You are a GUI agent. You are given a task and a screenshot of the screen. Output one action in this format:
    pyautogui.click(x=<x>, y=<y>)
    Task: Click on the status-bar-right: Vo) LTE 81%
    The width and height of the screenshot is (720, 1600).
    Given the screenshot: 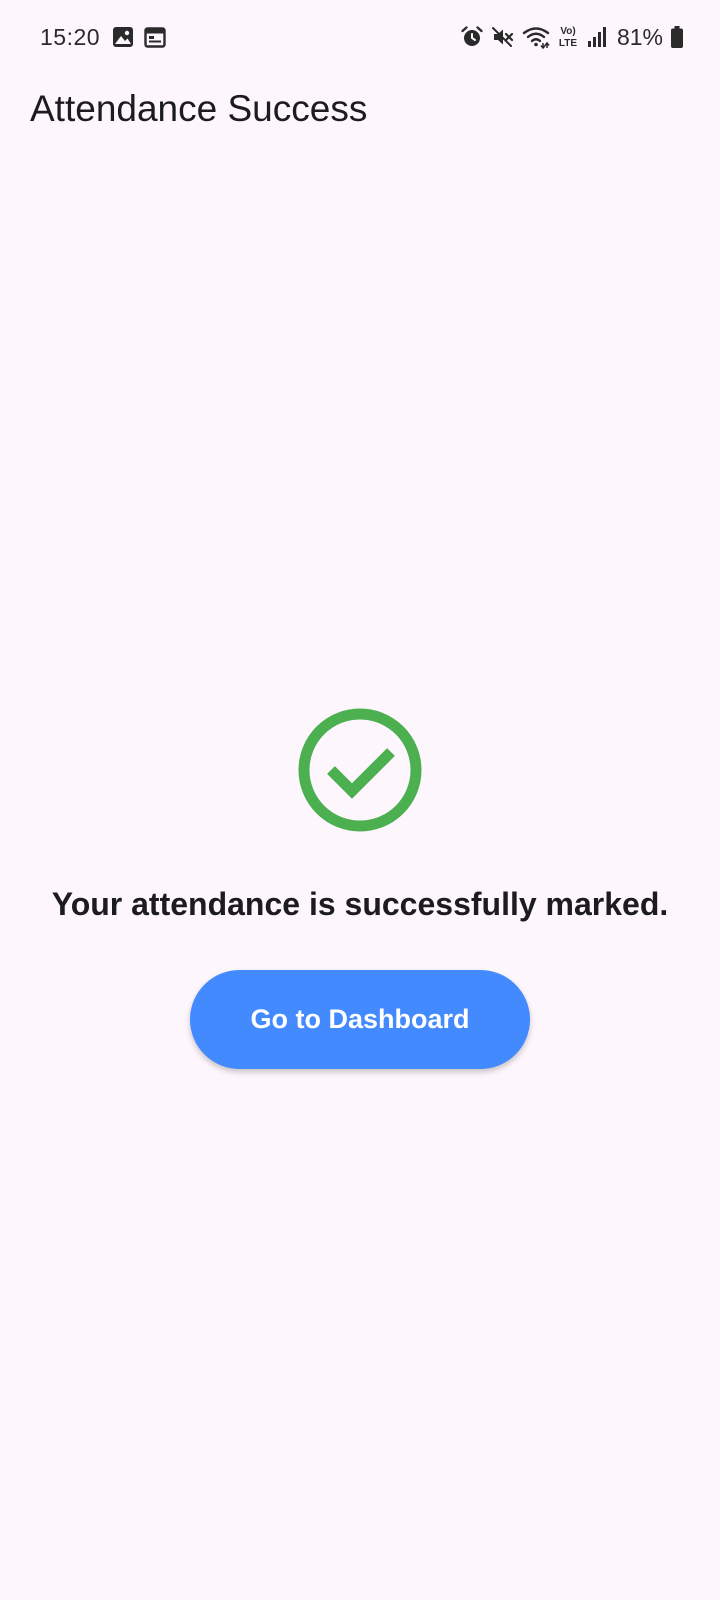 What is the action you would take?
    pyautogui.click(x=572, y=37)
    